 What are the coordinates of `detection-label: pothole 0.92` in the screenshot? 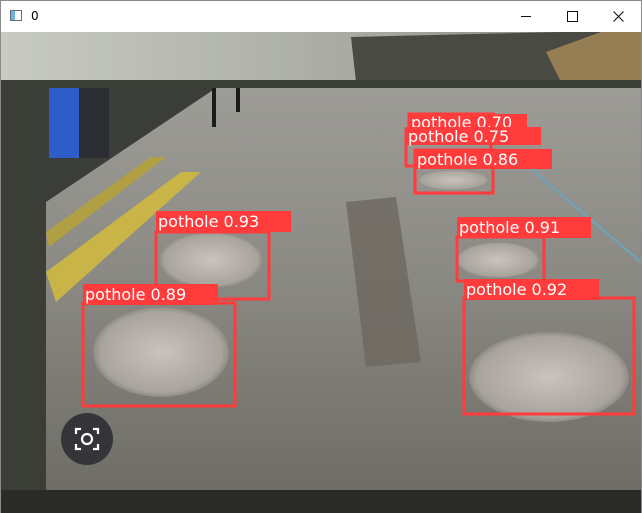 It's located at (516, 289).